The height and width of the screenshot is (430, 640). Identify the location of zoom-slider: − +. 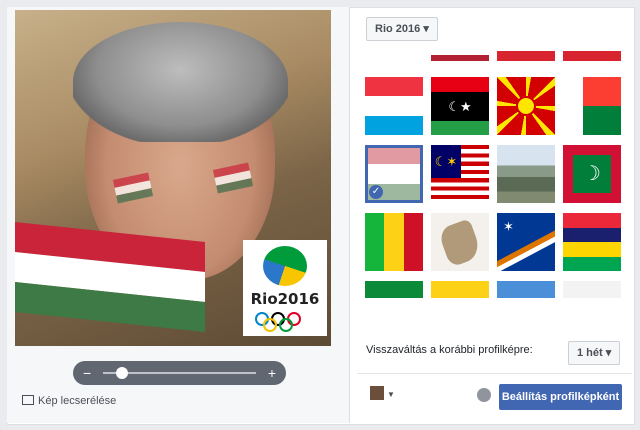
(179, 373).